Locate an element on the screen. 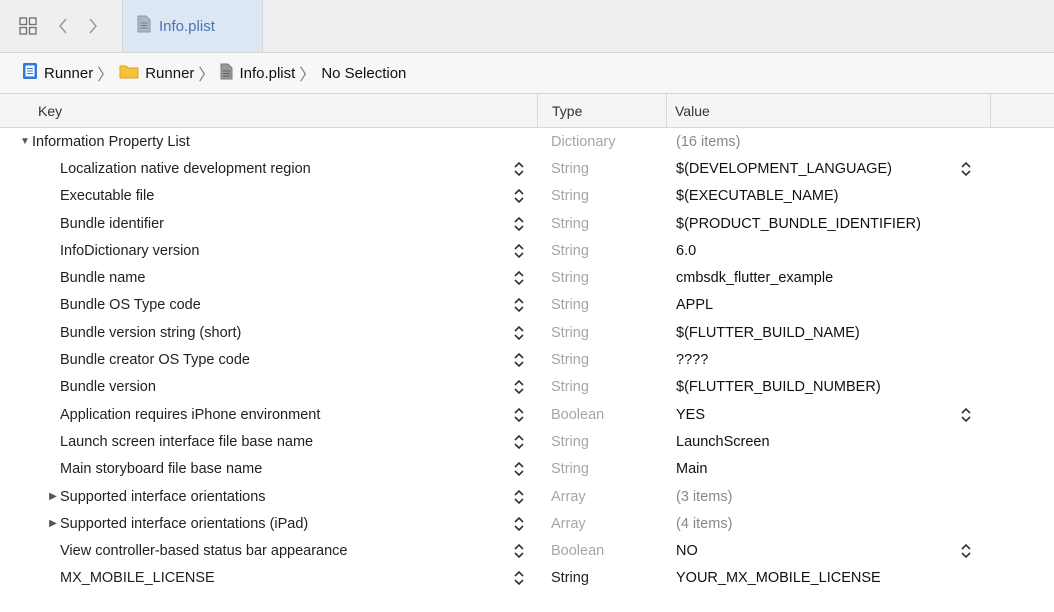 This screenshot has height=612, width=1054. row-value-cell: LaunchScreen is located at coordinates (832, 442).